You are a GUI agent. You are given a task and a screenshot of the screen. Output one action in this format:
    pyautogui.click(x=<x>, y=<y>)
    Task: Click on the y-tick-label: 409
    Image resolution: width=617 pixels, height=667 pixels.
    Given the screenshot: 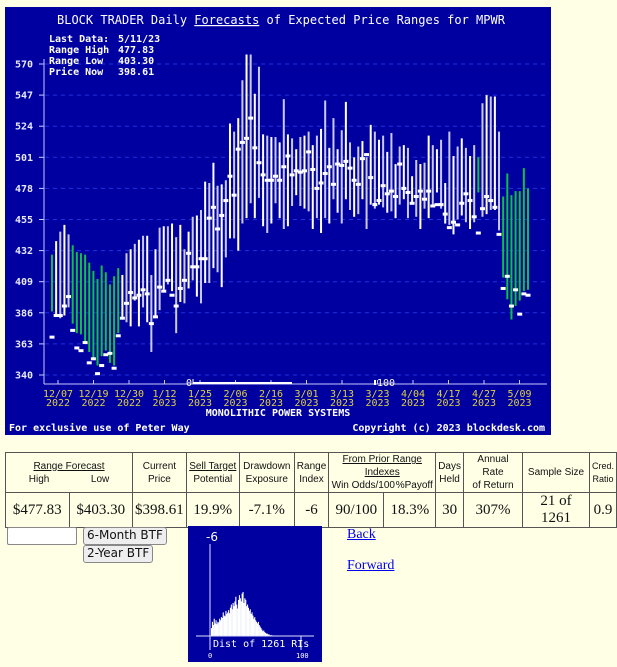 What is the action you would take?
    pyautogui.click(x=24, y=282)
    